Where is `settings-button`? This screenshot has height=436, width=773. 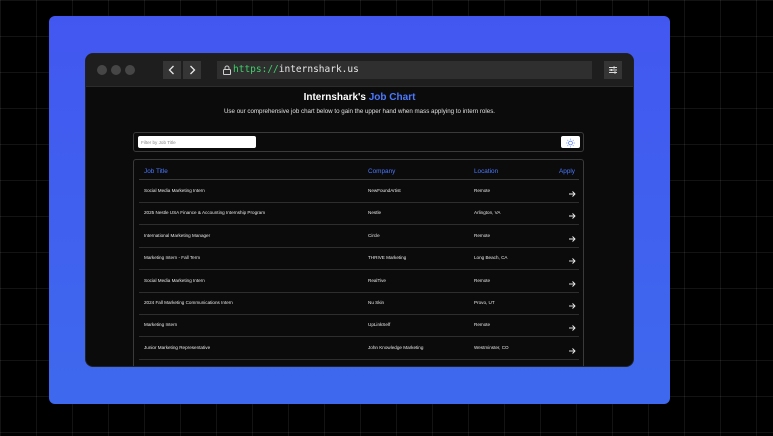
settings-button is located at coordinates (613, 70).